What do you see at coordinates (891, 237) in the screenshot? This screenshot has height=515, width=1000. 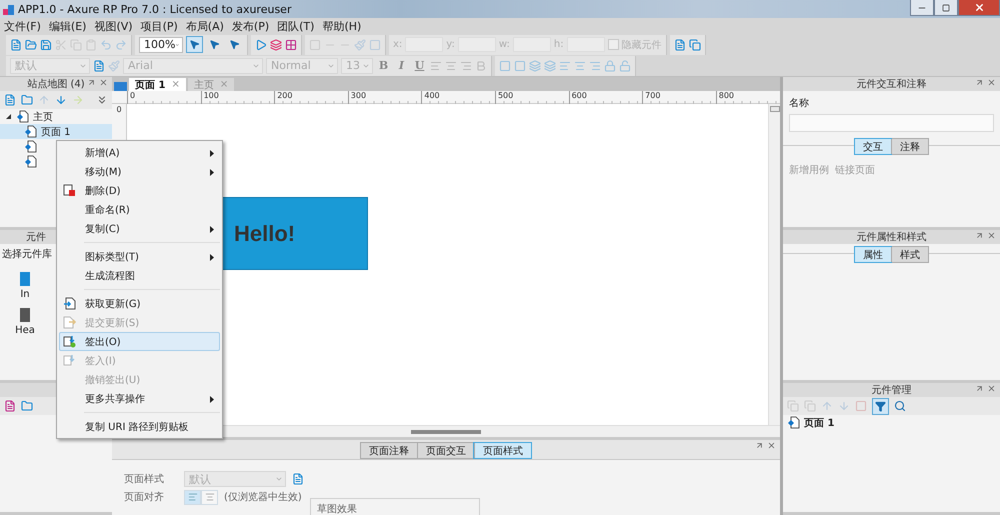 I see `panel-title: 元件属性和样式` at bounding box center [891, 237].